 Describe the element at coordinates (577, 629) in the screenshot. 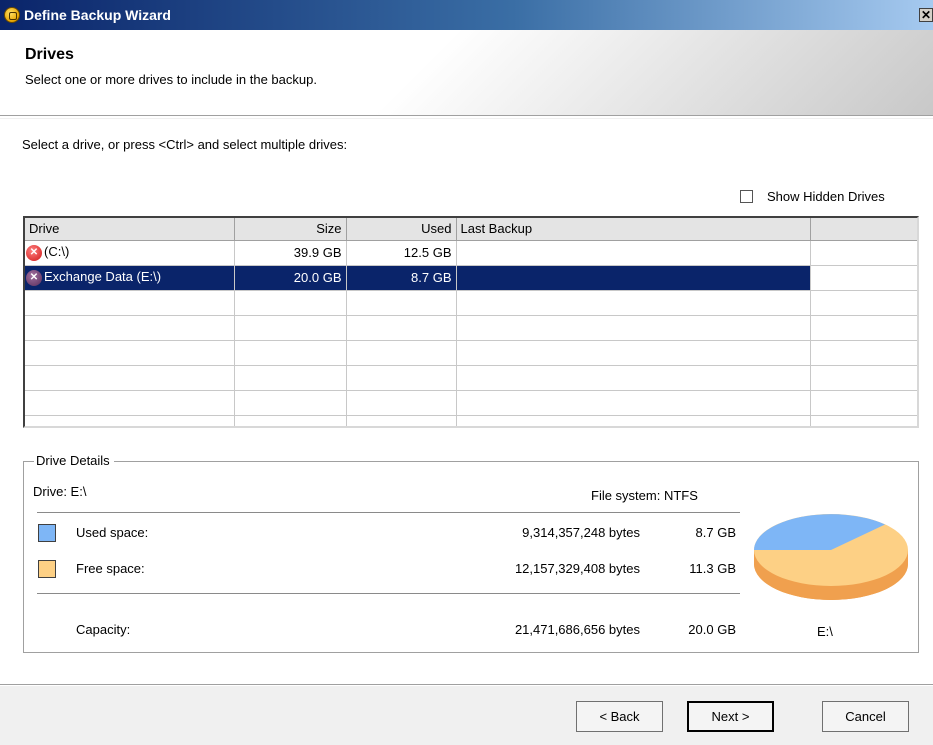

I see `capacity-bytes: 21,471,686,656 bytes` at that location.